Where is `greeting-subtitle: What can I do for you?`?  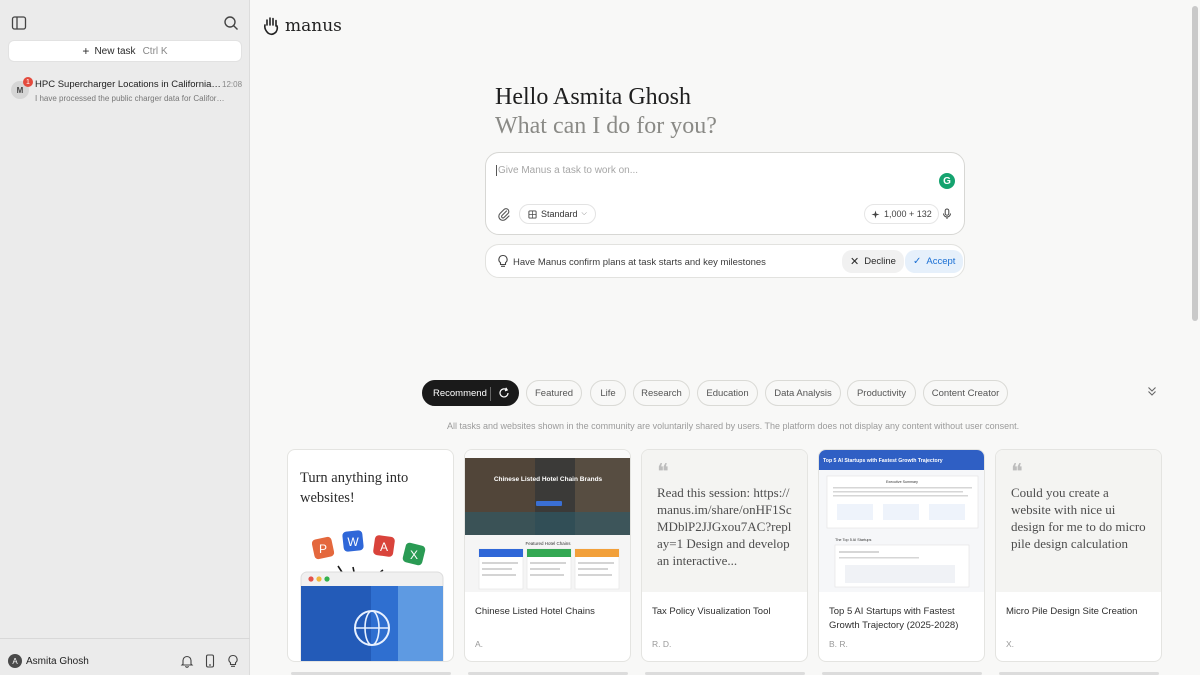
greeting-subtitle: What can I do for you? is located at coordinates (606, 126).